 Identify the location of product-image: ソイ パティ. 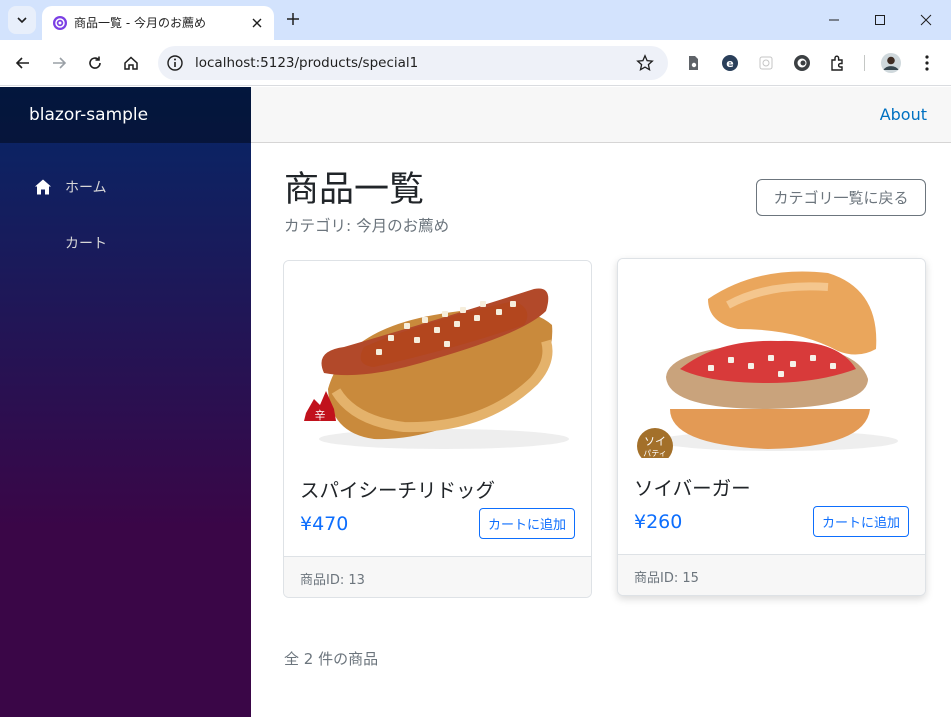
(771, 361).